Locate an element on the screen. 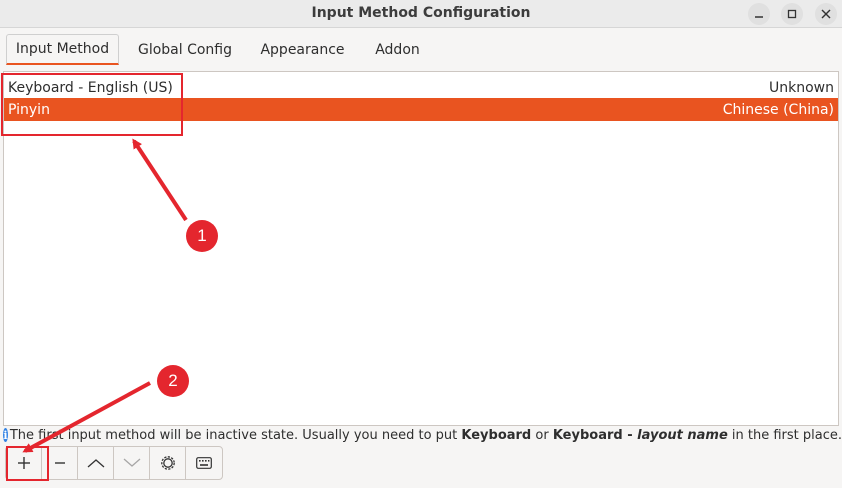 This screenshot has width=842, height=488. list-item: Keyboard - English (US) Unknown is located at coordinates (421, 87).